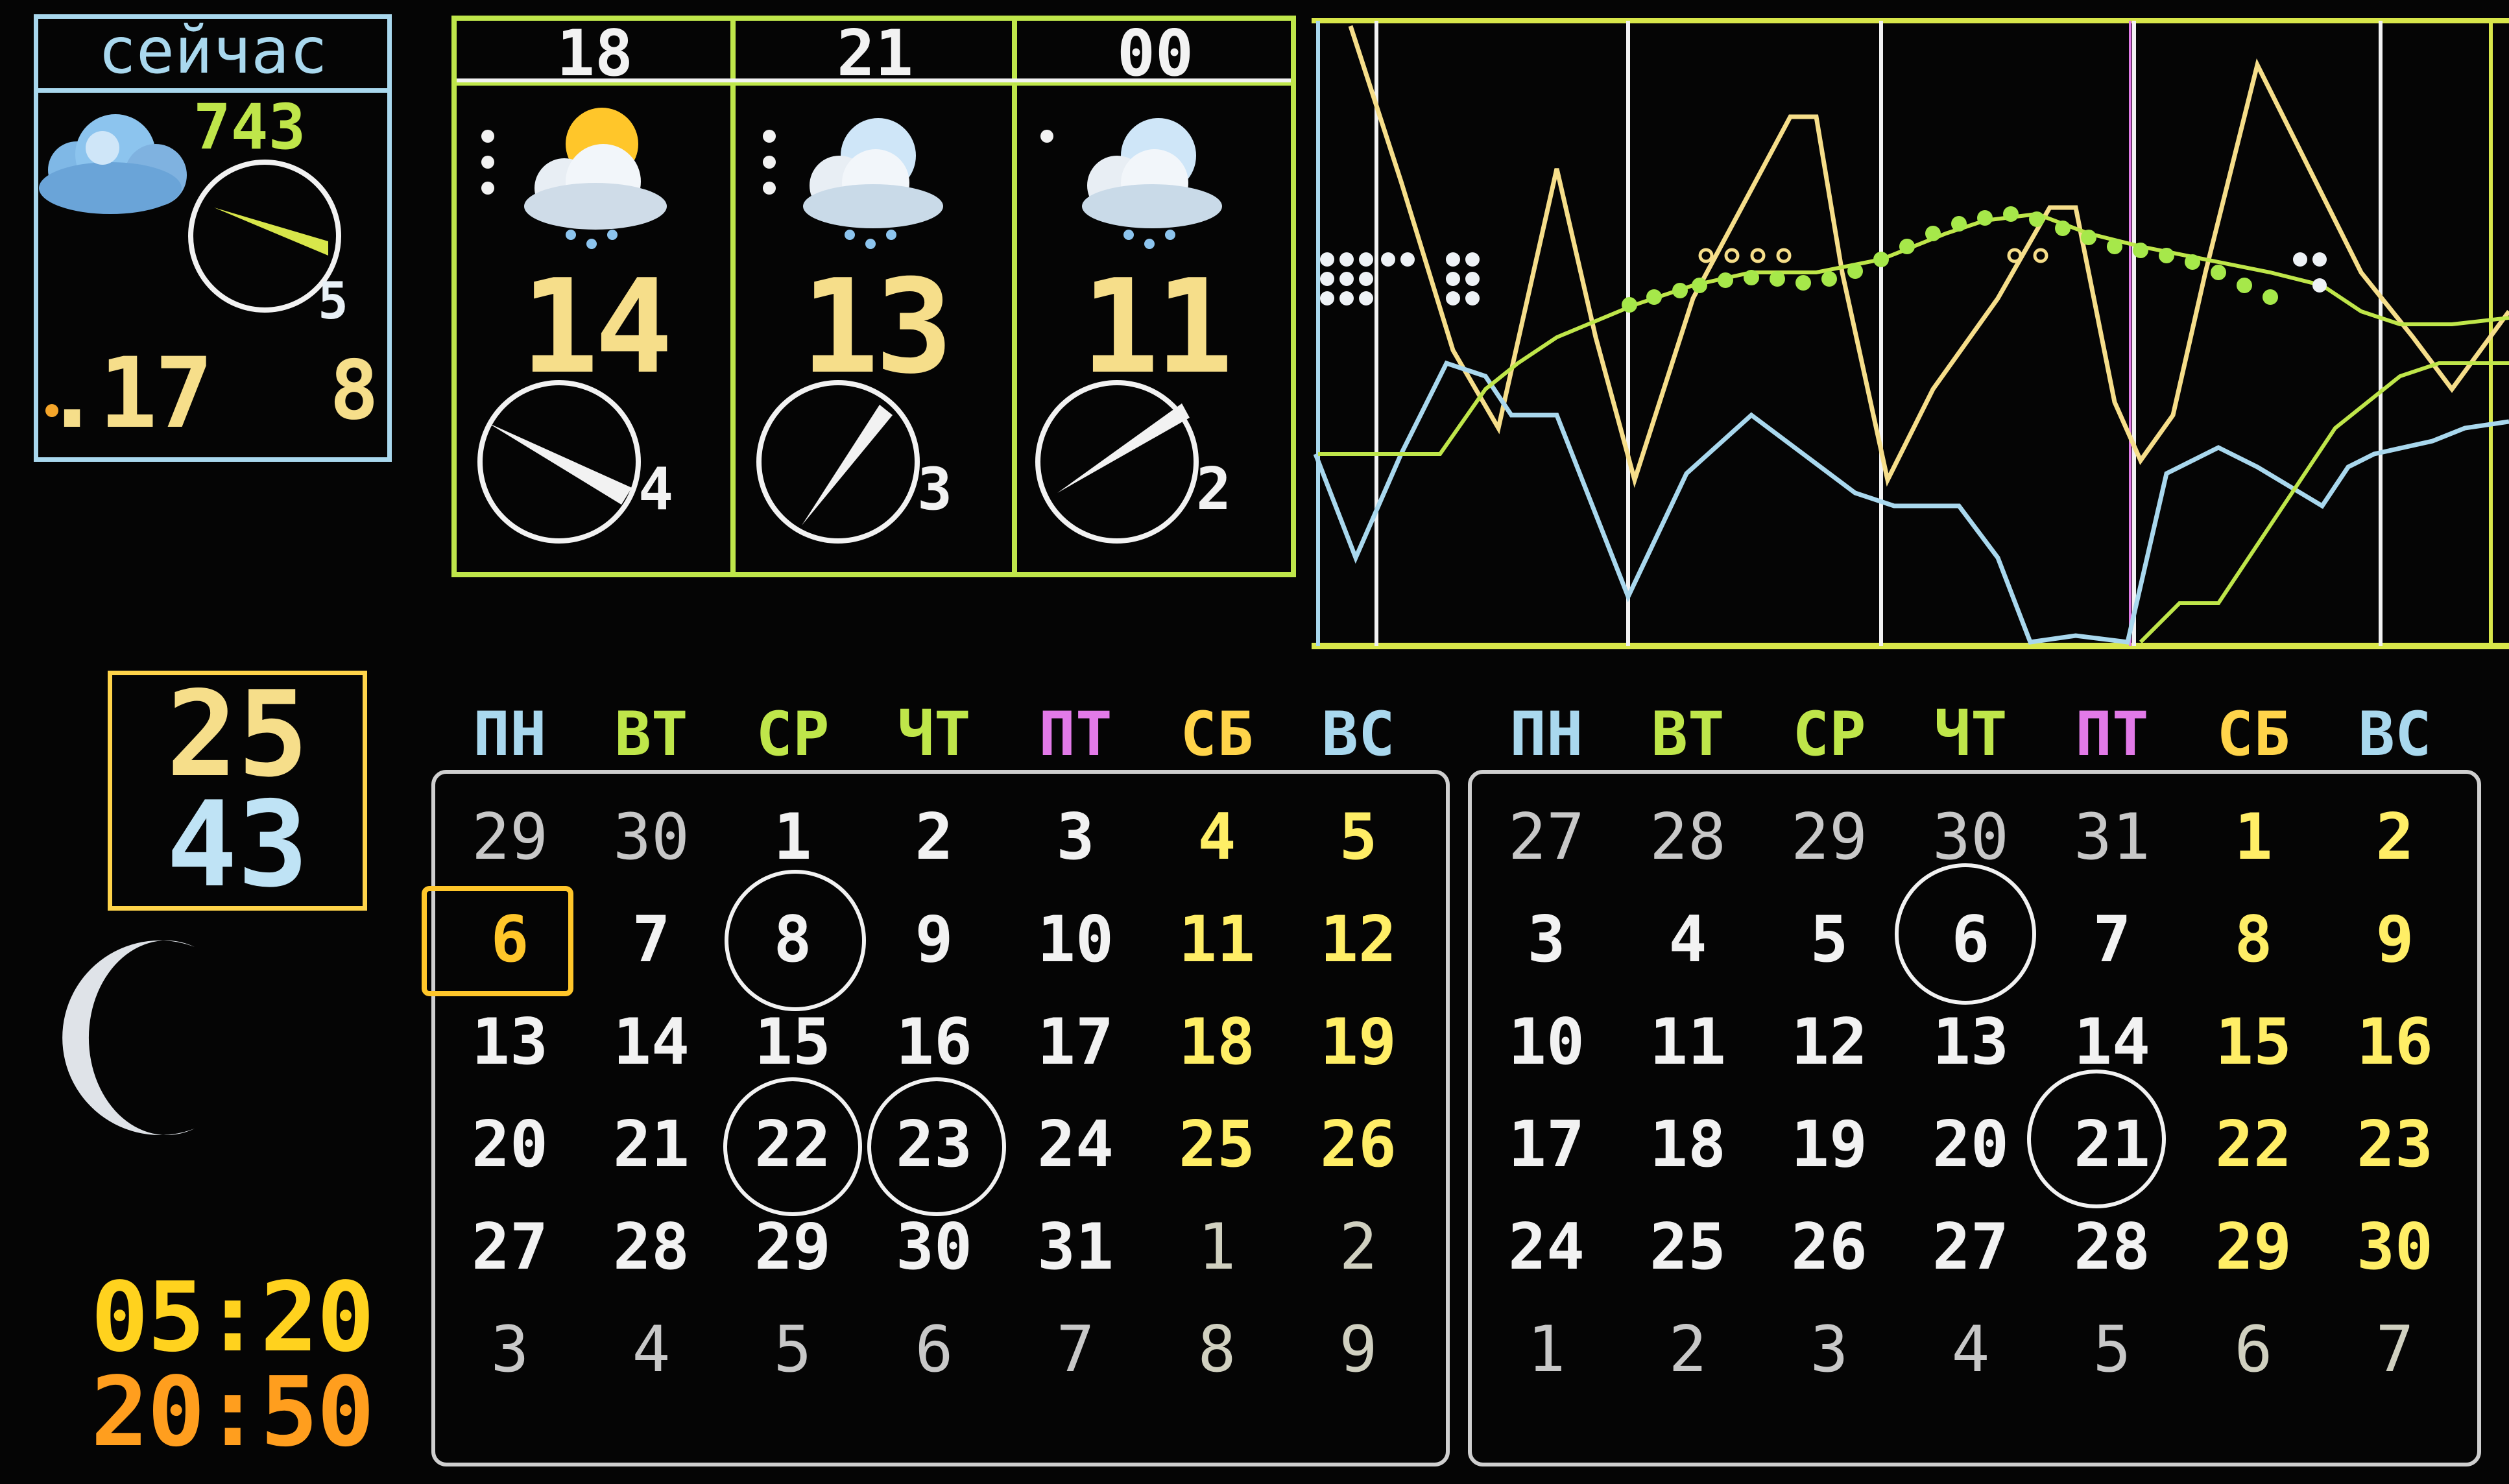  Describe the element at coordinates (2395, 734) in the screenshot. I see `calendar-next-weekday-header: ВС` at that location.